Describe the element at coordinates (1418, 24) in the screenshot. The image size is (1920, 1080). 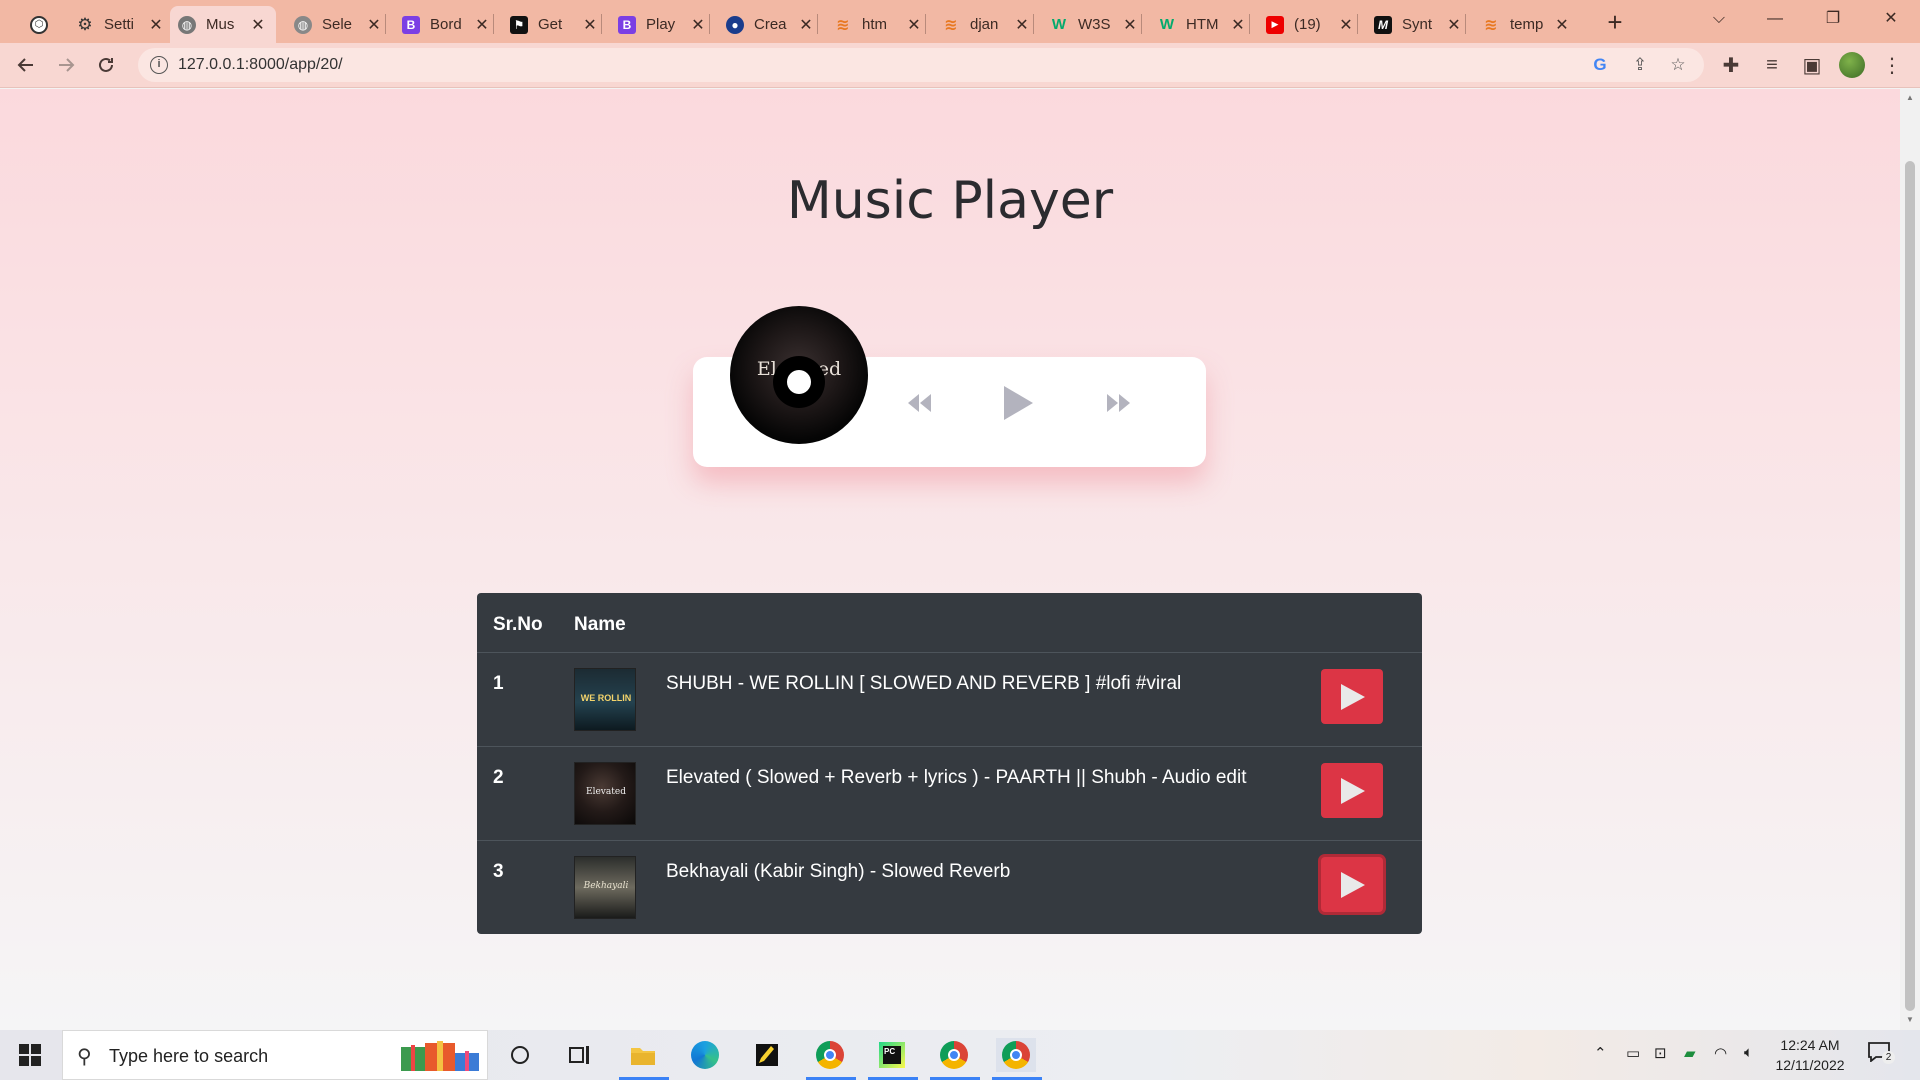
I see `tab-syntax: M Synt ✕` at that location.